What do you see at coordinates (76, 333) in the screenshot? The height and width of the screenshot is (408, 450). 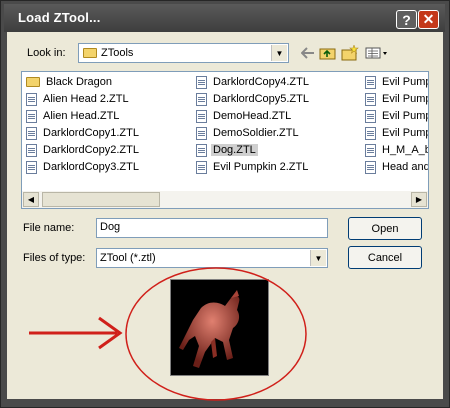 I see `arrow-icon` at bounding box center [76, 333].